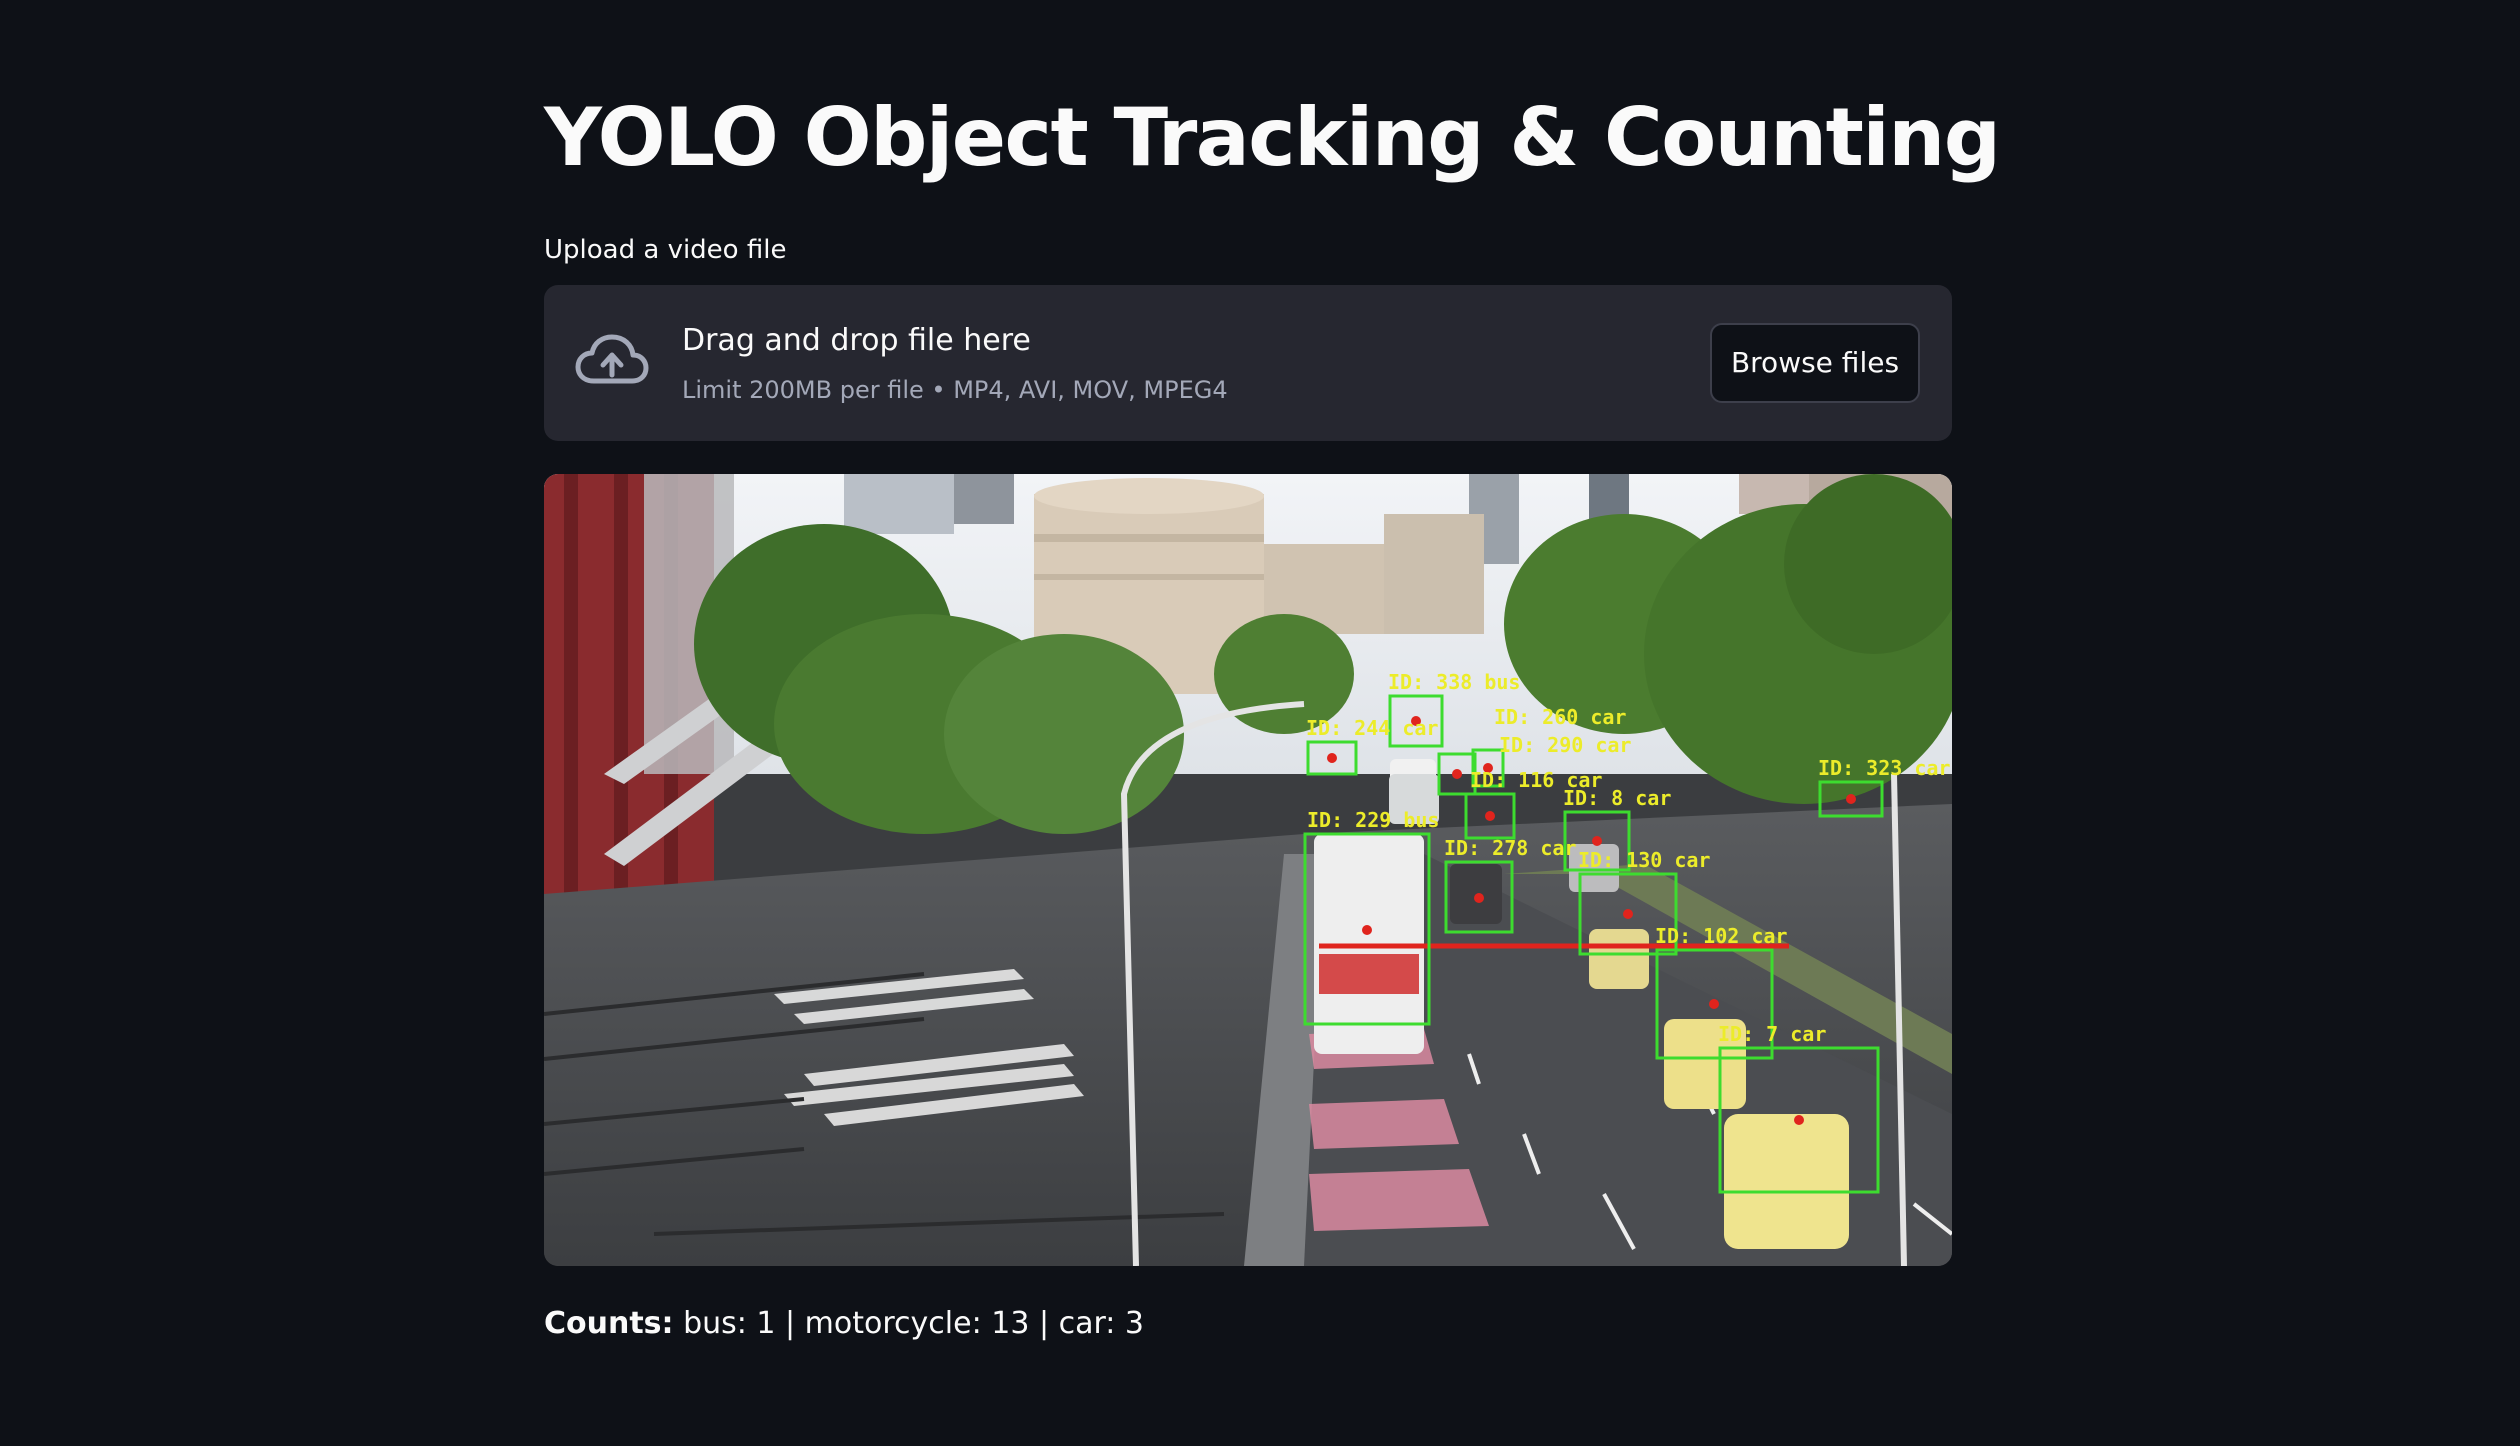 Image resolution: width=2520 pixels, height=1446 pixels. What do you see at coordinates (1644, 860) in the screenshot?
I see `detection-label: ID: 130 car` at bounding box center [1644, 860].